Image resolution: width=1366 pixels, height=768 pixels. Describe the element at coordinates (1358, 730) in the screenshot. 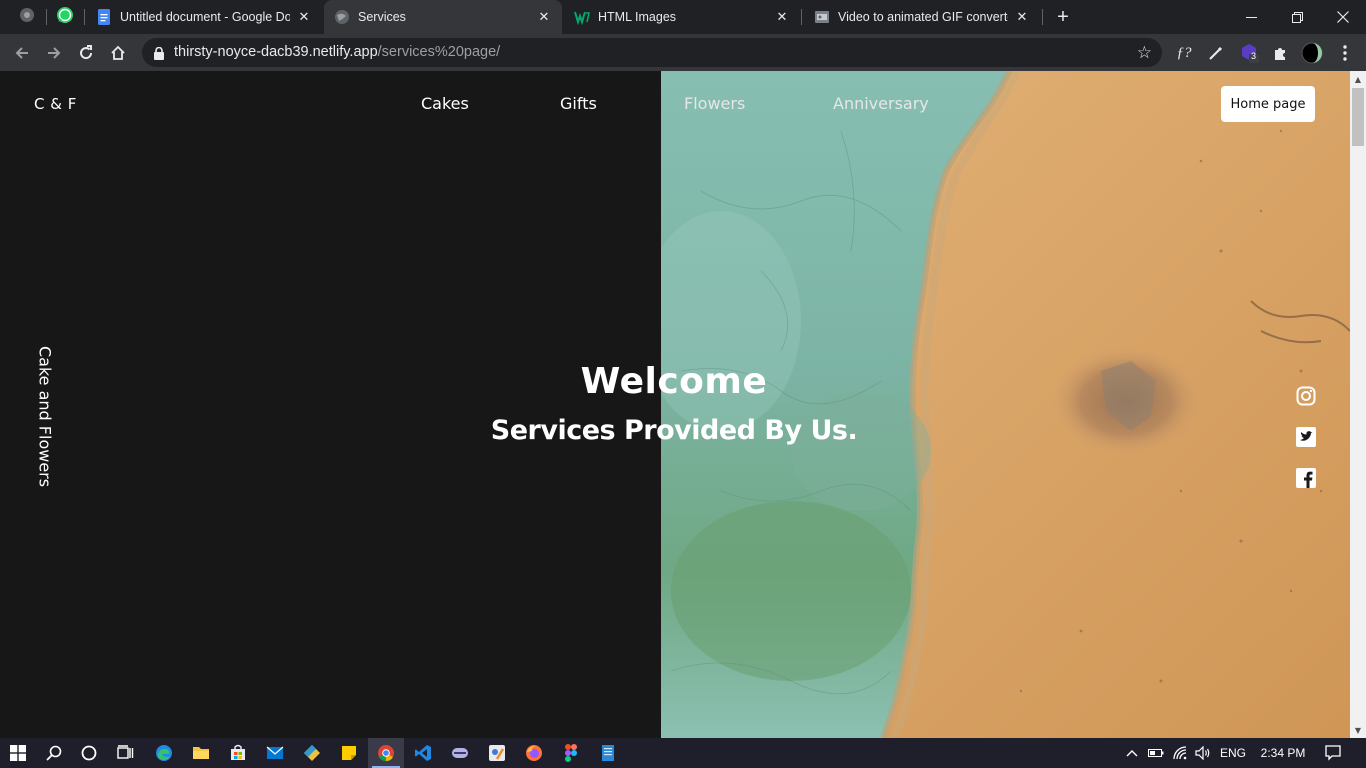

I see `scroll-down-arrow-icon: ▼` at that location.